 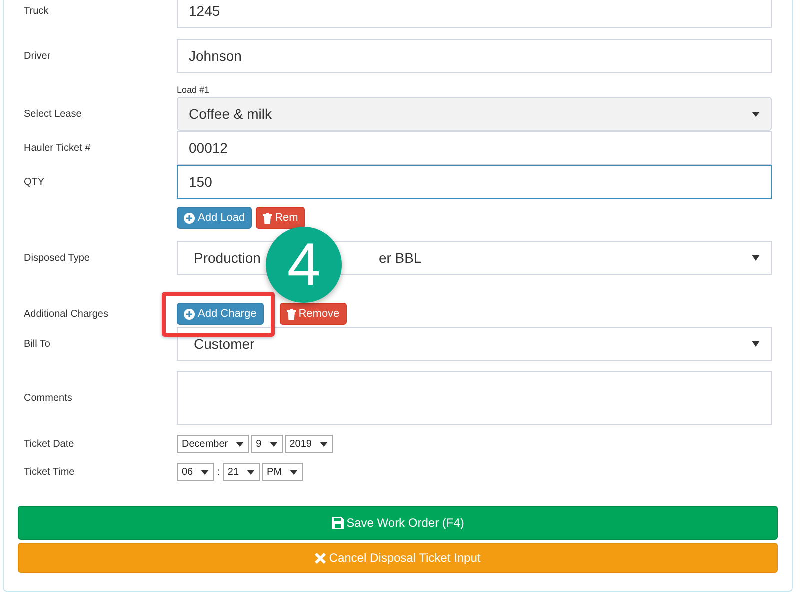 What do you see at coordinates (474, 114) in the screenshot?
I see `select-field: Coffee & milk` at bounding box center [474, 114].